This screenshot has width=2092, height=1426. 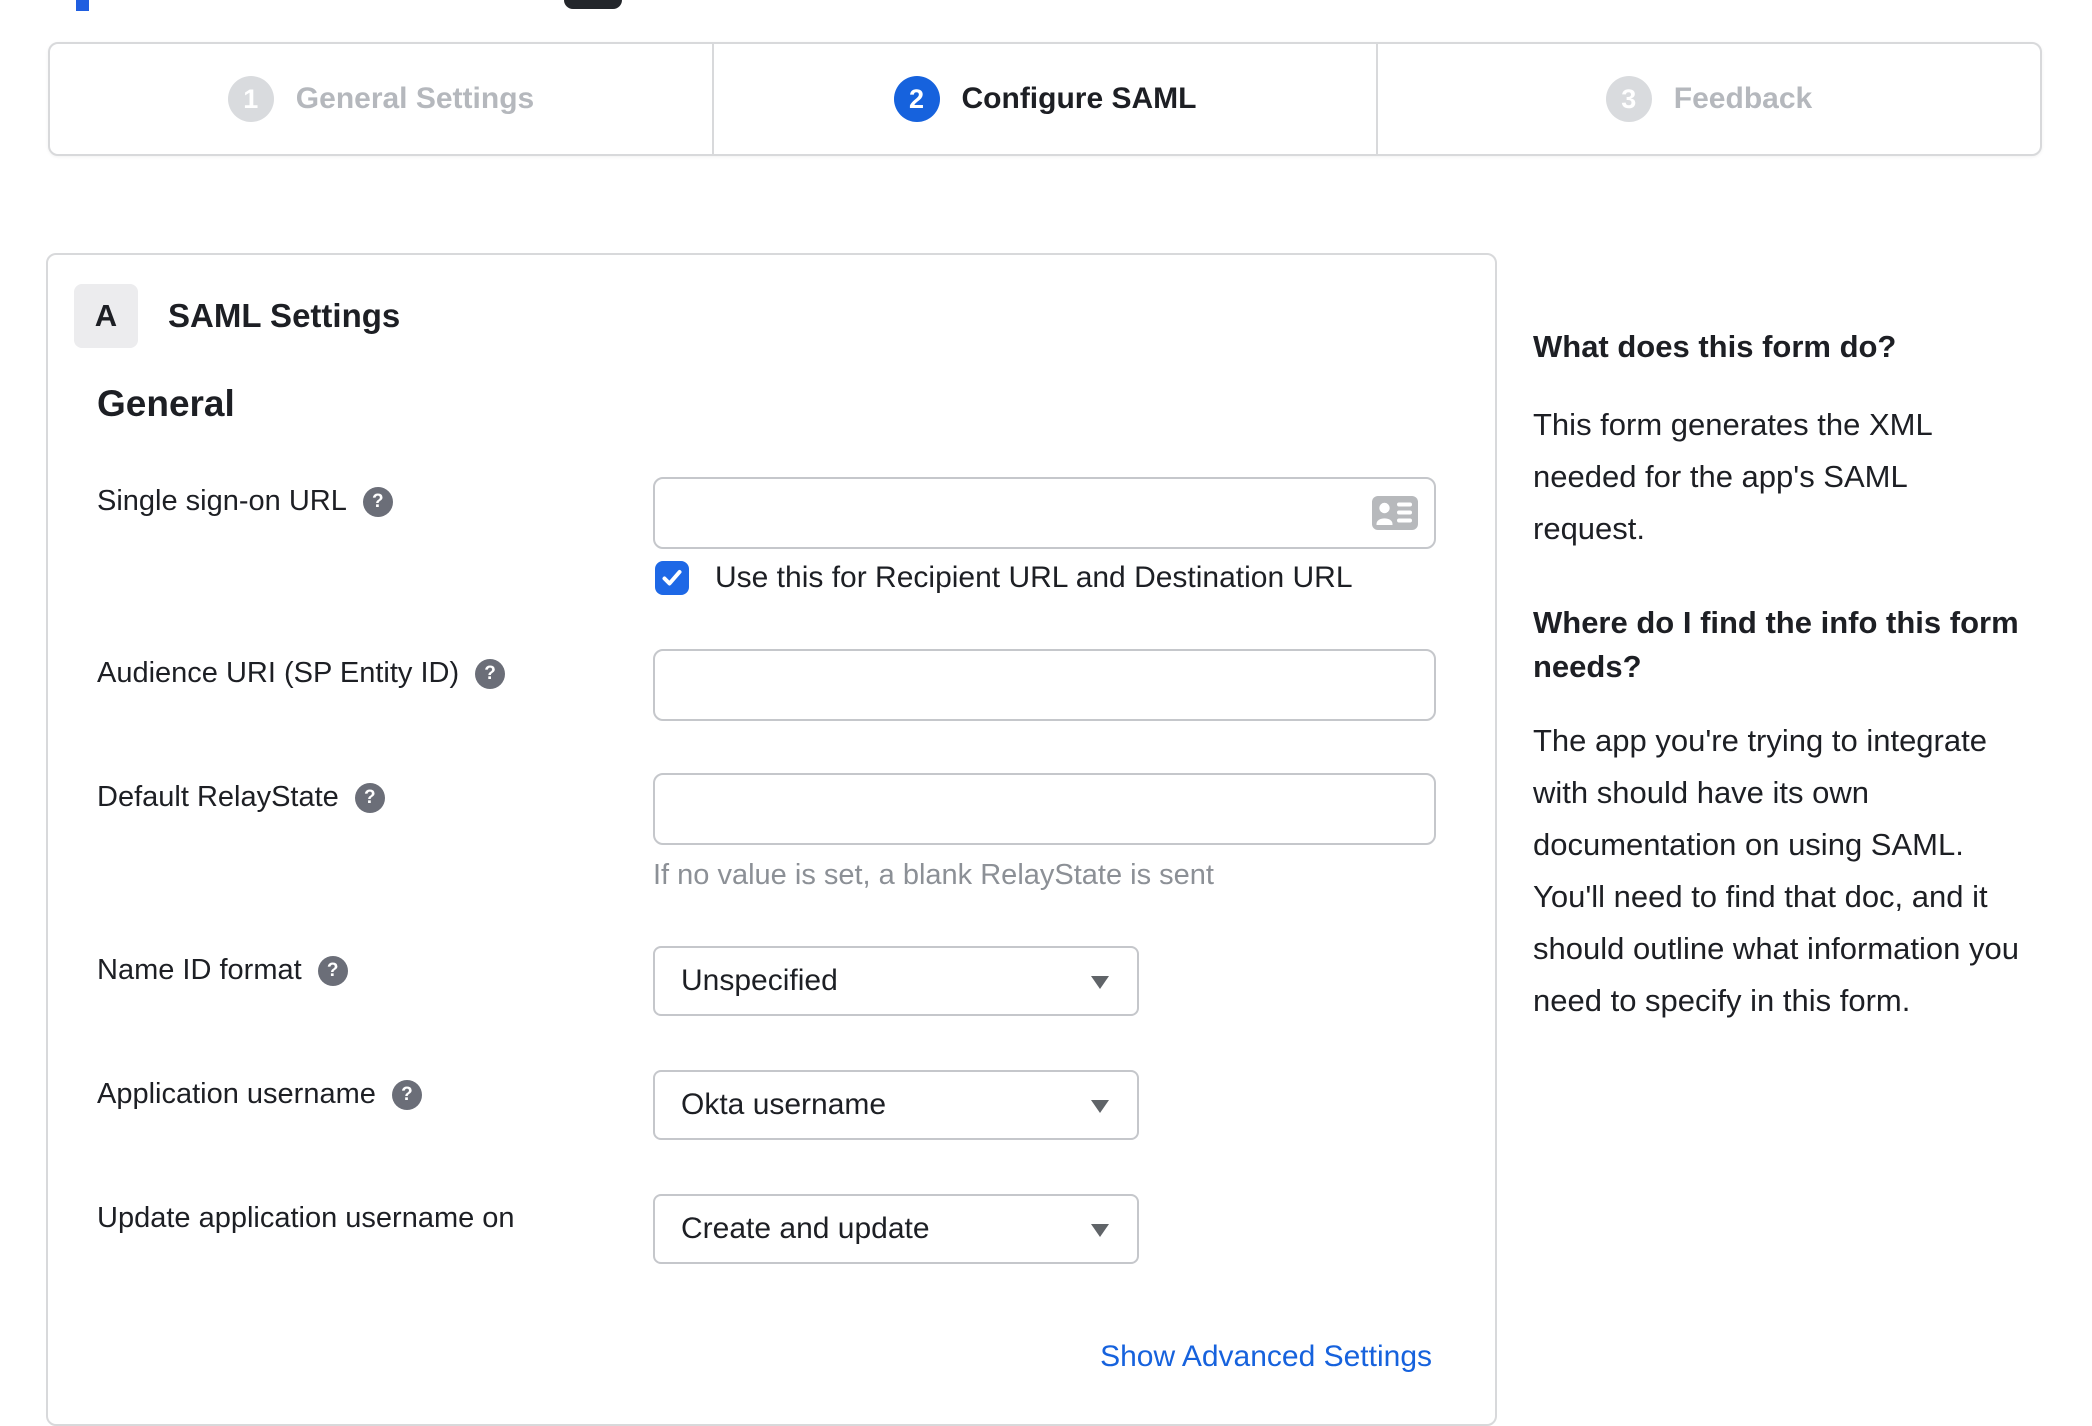 I want to click on panel-title: SAML Settings, so click(x=284, y=315).